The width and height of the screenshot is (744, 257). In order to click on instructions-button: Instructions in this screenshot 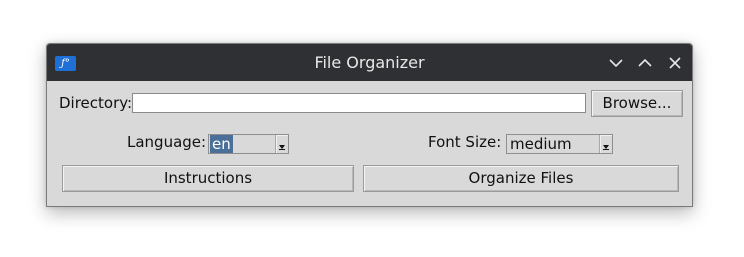, I will do `click(208, 178)`.